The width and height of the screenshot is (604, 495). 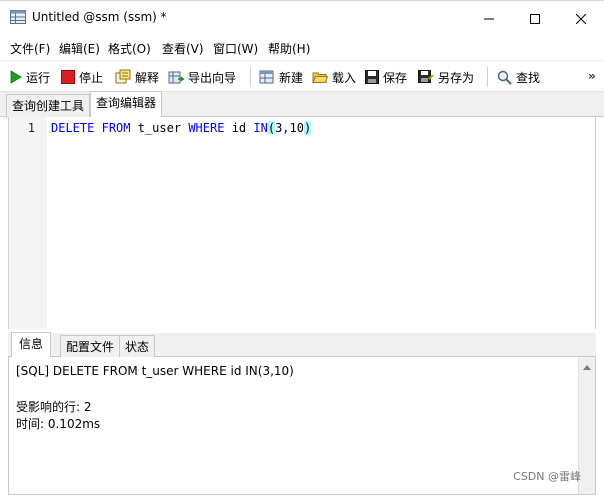 What do you see at coordinates (68, 77) in the screenshot?
I see `stop-icon` at bounding box center [68, 77].